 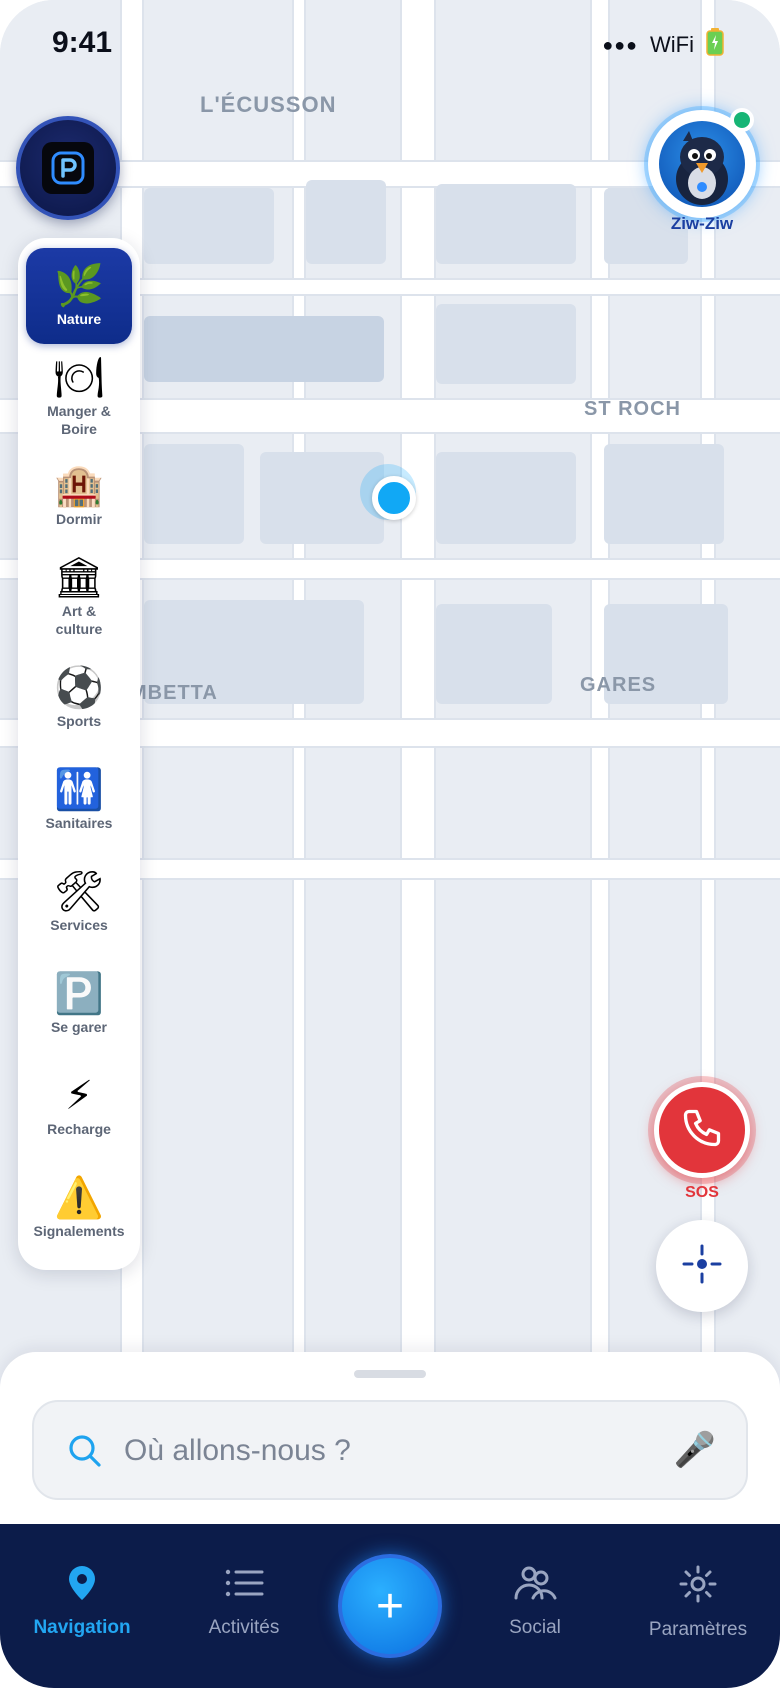 I want to click on category-manger-boire: 🍽 Manger & Boire, so click(x=79, y=397).